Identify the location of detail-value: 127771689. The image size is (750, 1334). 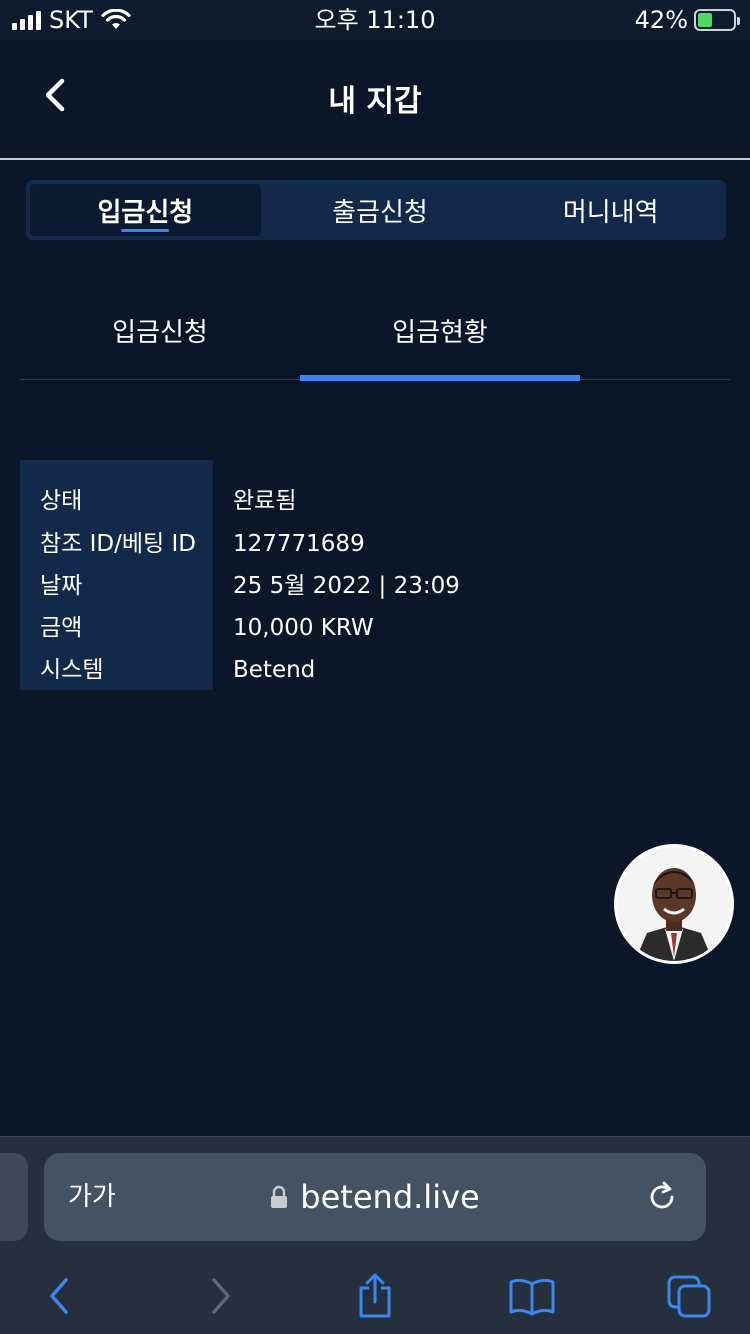
(299, 544).